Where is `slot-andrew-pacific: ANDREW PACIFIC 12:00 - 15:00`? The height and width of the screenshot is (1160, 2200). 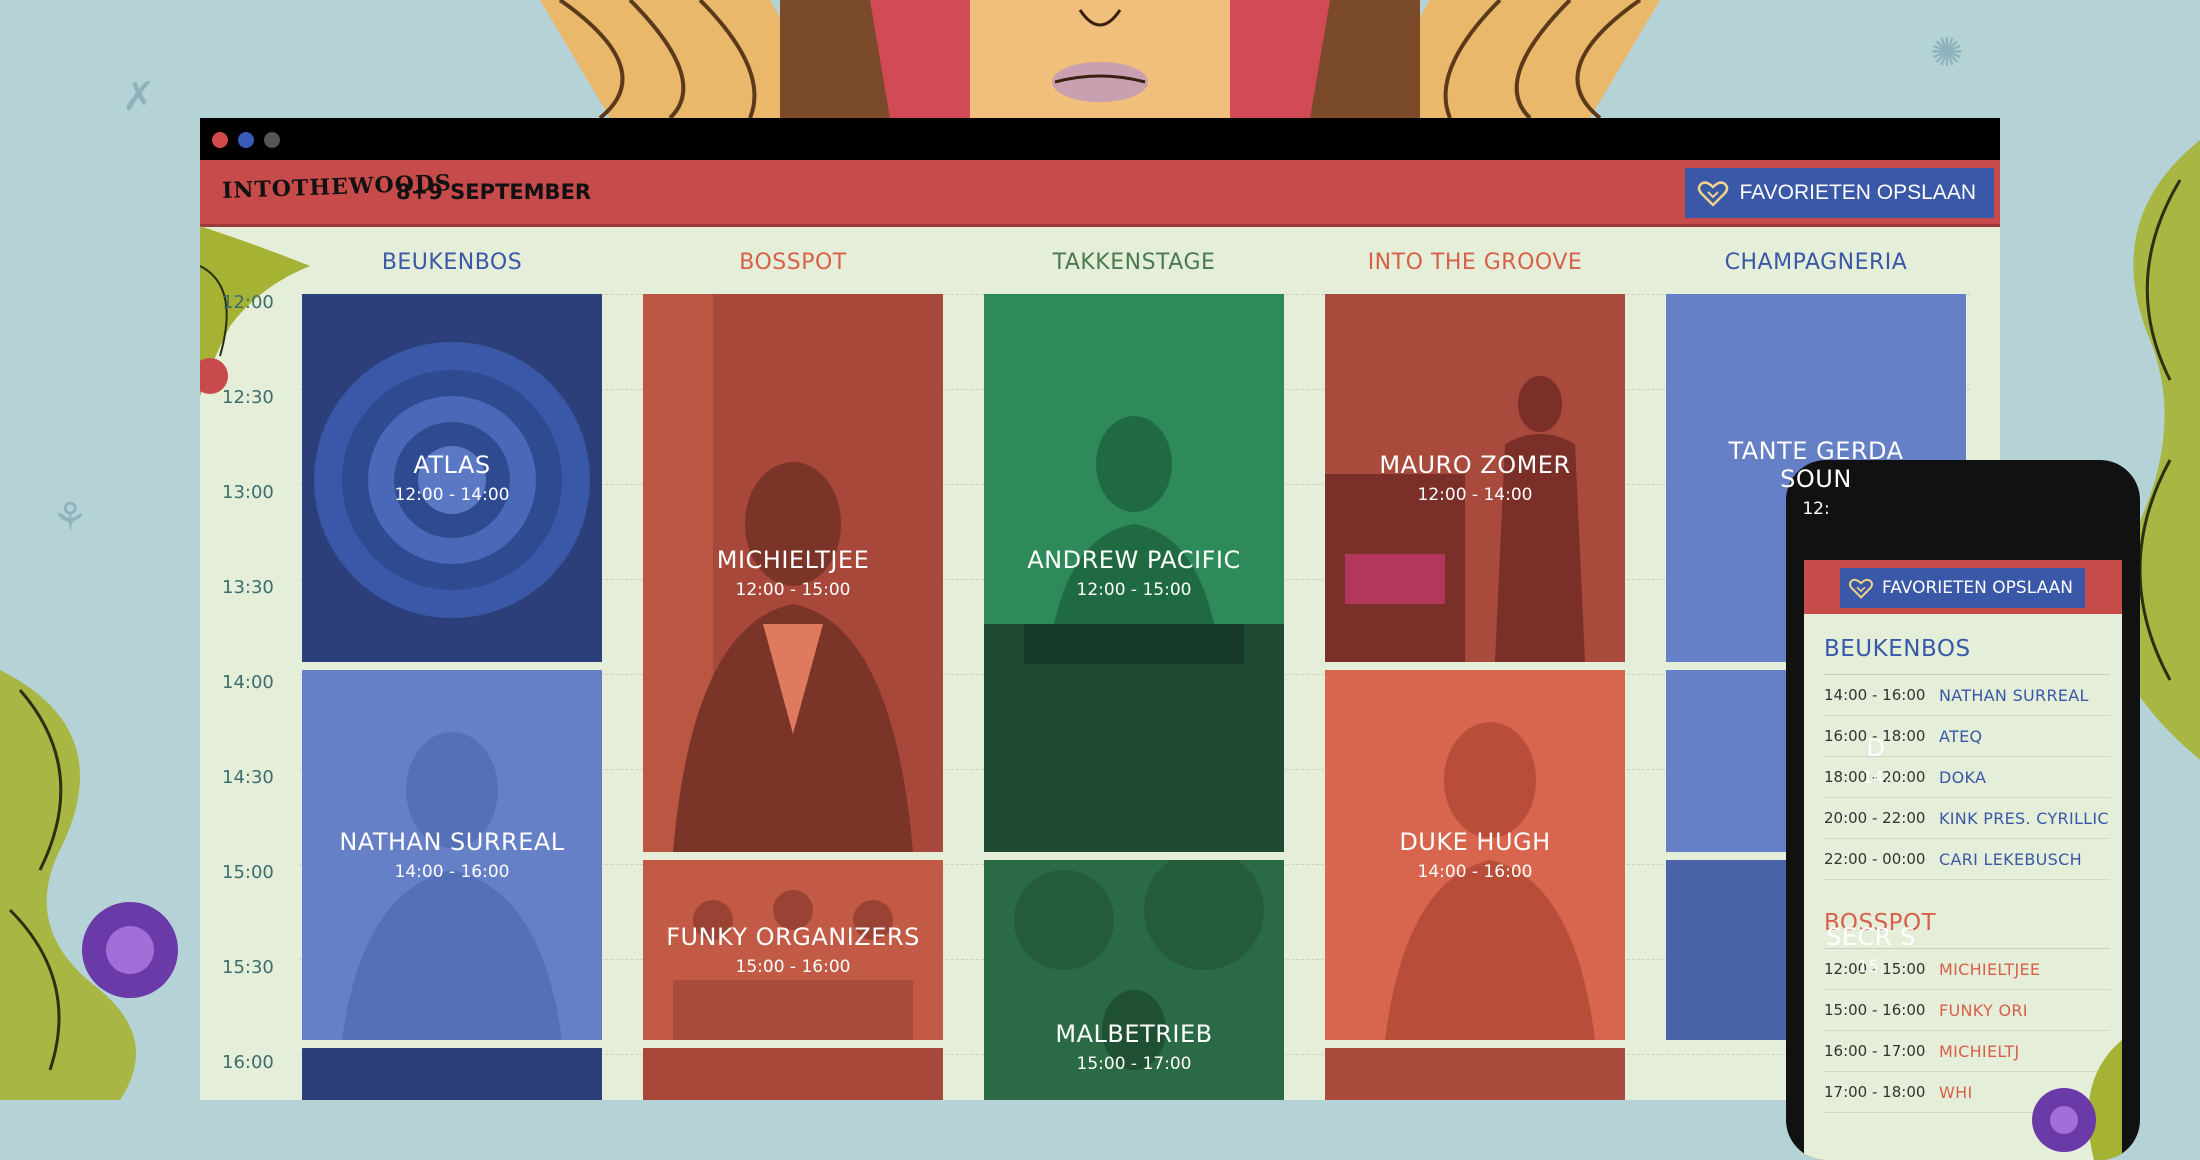 slot-andrew-pacific: ANDREW PACIFIC 12:00 - 15:00 is located at coordinates (1134, 573).